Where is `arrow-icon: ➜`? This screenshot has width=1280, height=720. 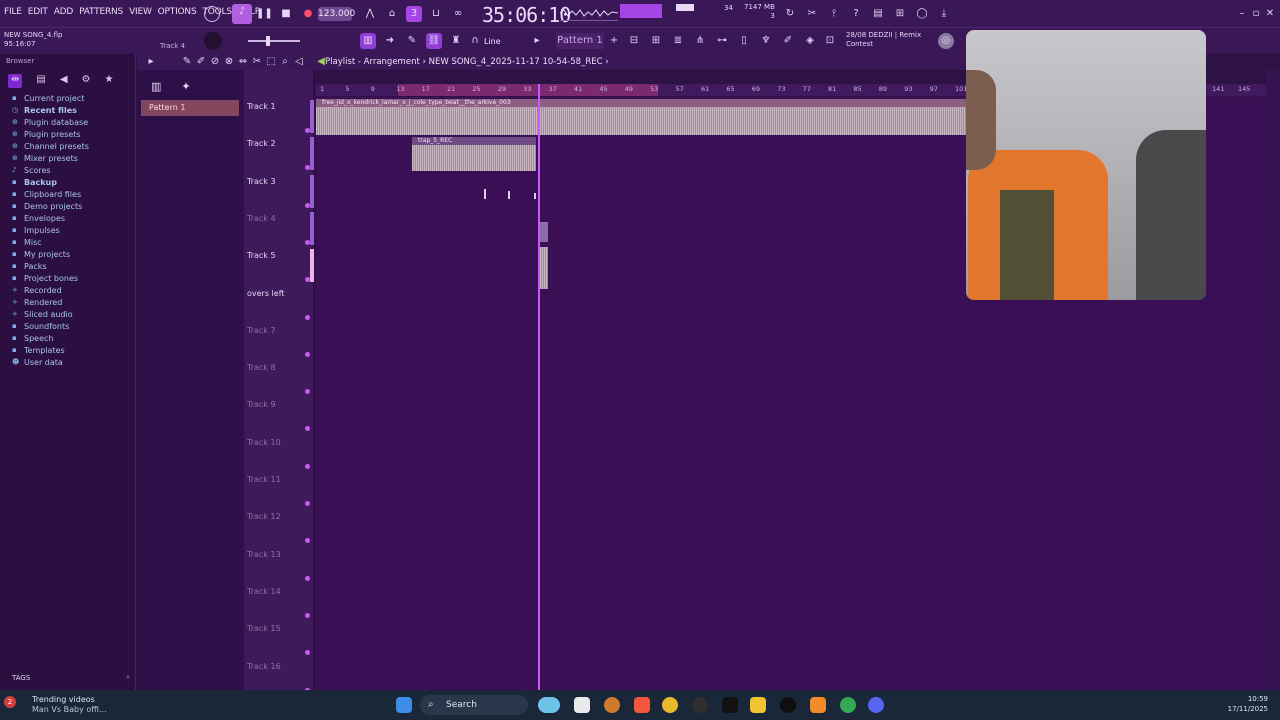
arrow-icon: ➜ is located at coordinates (390, 41).